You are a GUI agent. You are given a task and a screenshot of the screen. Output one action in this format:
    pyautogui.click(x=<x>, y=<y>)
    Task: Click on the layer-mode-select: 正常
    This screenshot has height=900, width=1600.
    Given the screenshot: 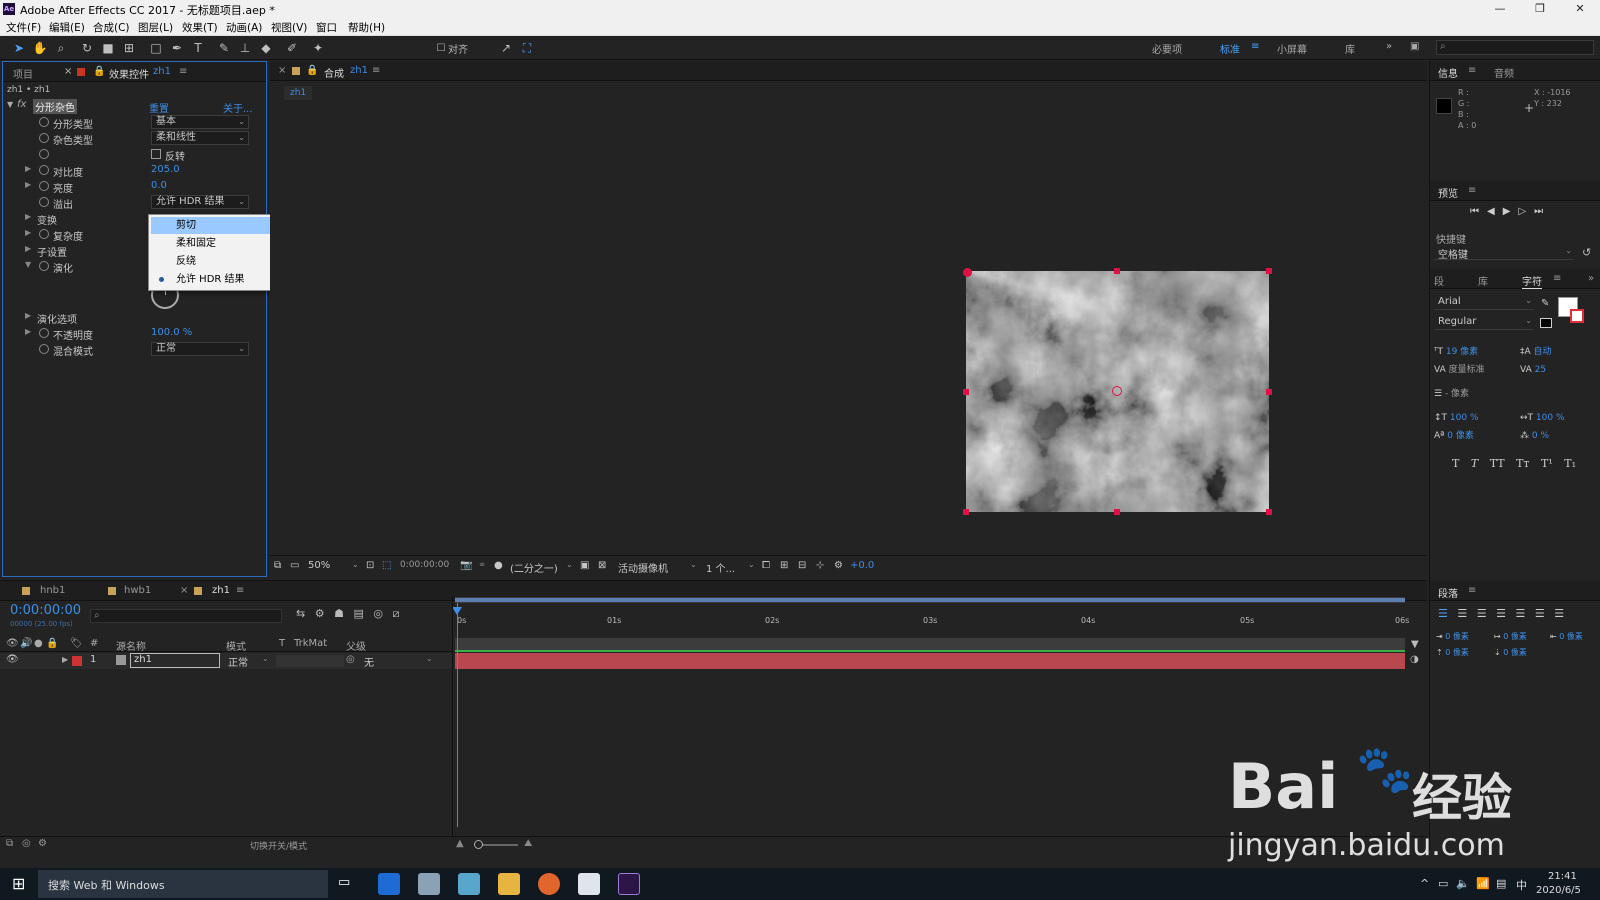 What is the action you would take?
    pyautogui.click(x=238, y=661)
    